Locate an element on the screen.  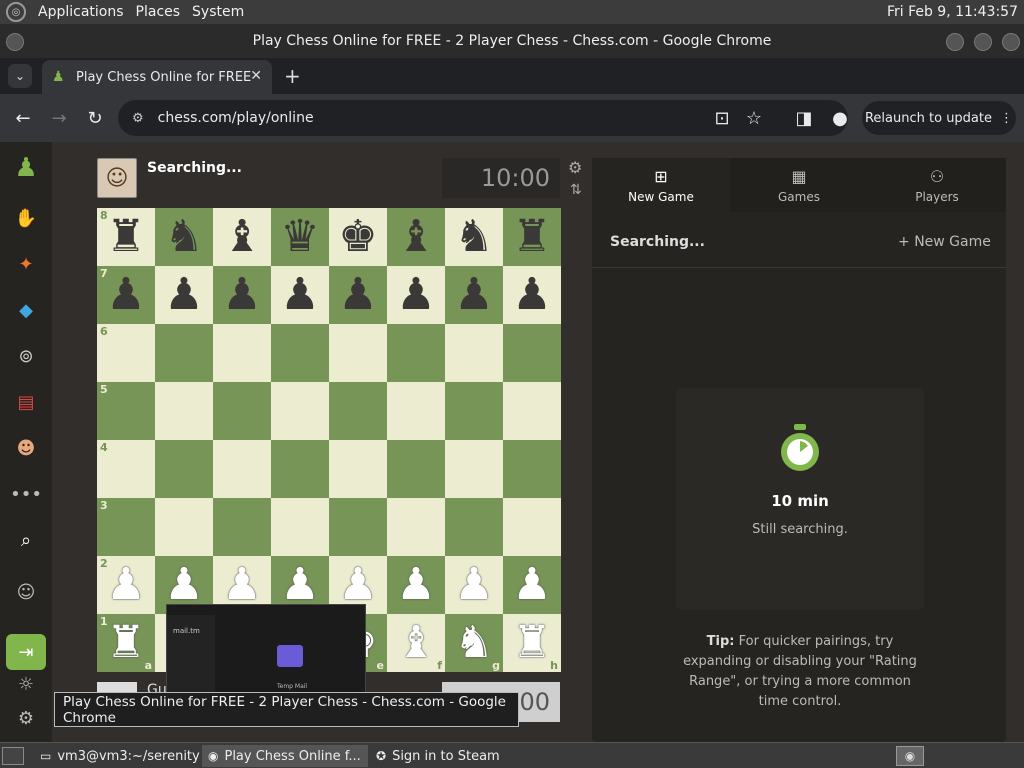
social-icon: ☻ is located at coordinates (26, 448).